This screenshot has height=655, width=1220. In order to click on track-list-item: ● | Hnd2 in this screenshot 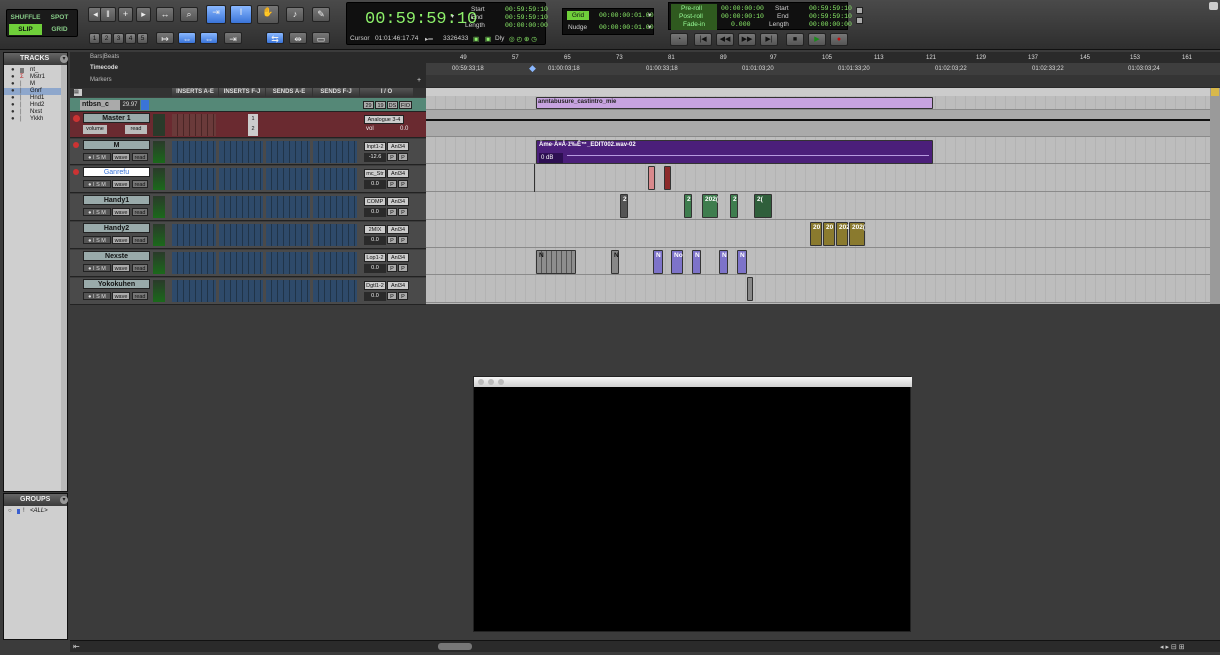, I will do `click(35, 105)`.